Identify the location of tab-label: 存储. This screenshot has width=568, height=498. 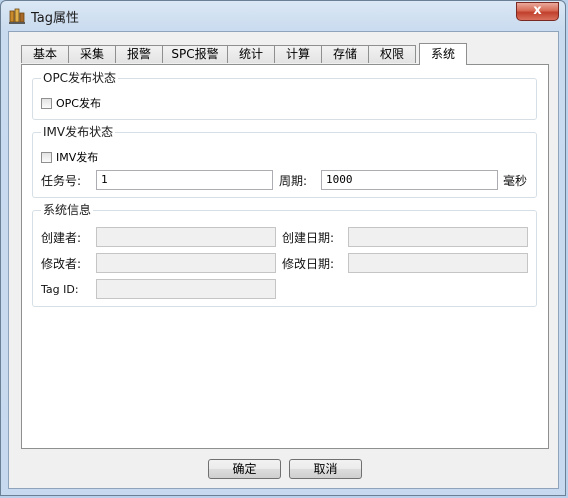
(344, 54).